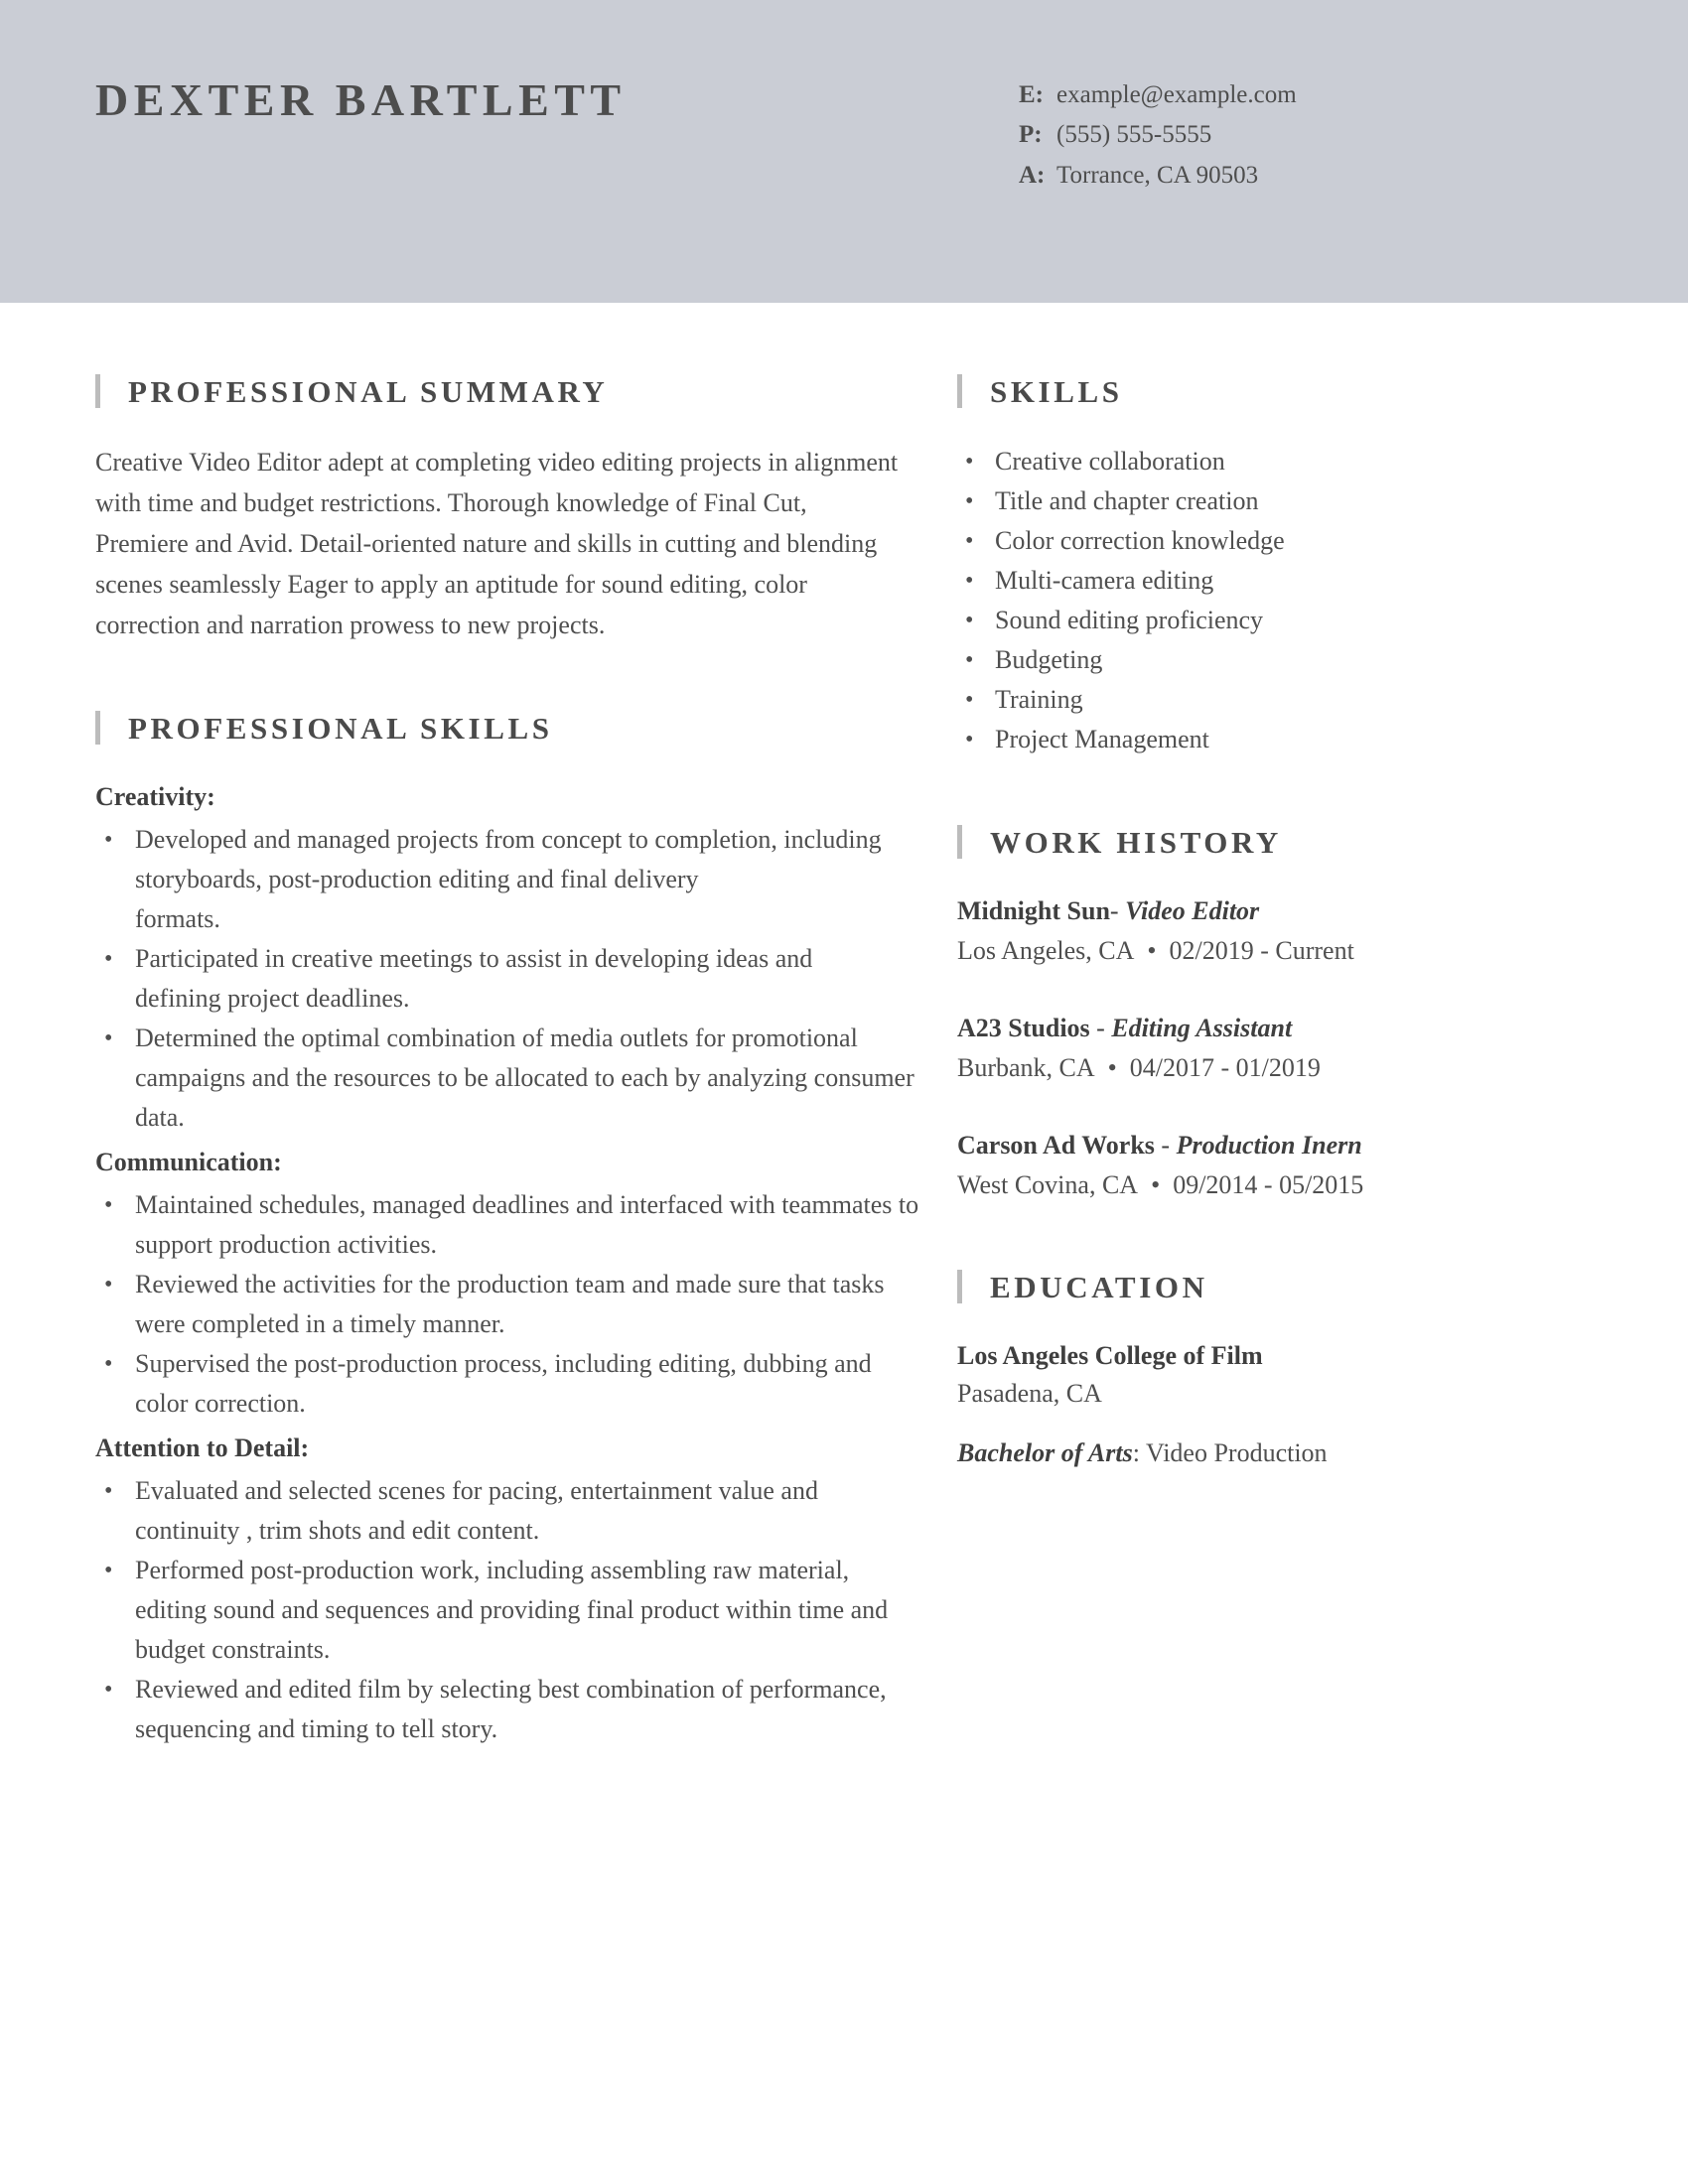 The image size is (1688, 2184). I want to click on section-header-professional-summary: PROFESSIONAL SUMMARY, so click(514, 391).